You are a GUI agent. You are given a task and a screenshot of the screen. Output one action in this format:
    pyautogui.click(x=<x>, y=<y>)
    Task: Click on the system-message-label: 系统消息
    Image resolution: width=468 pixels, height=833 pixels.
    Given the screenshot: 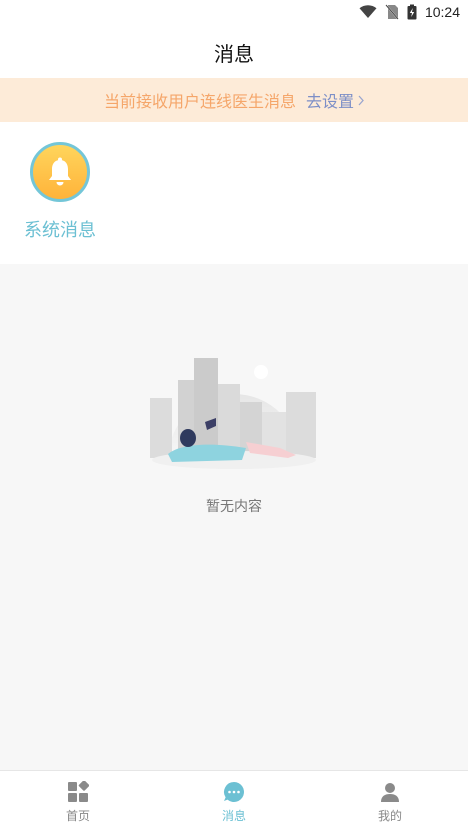 What is the action you would take?
    pyautogui.click(x=60, y=230)
    